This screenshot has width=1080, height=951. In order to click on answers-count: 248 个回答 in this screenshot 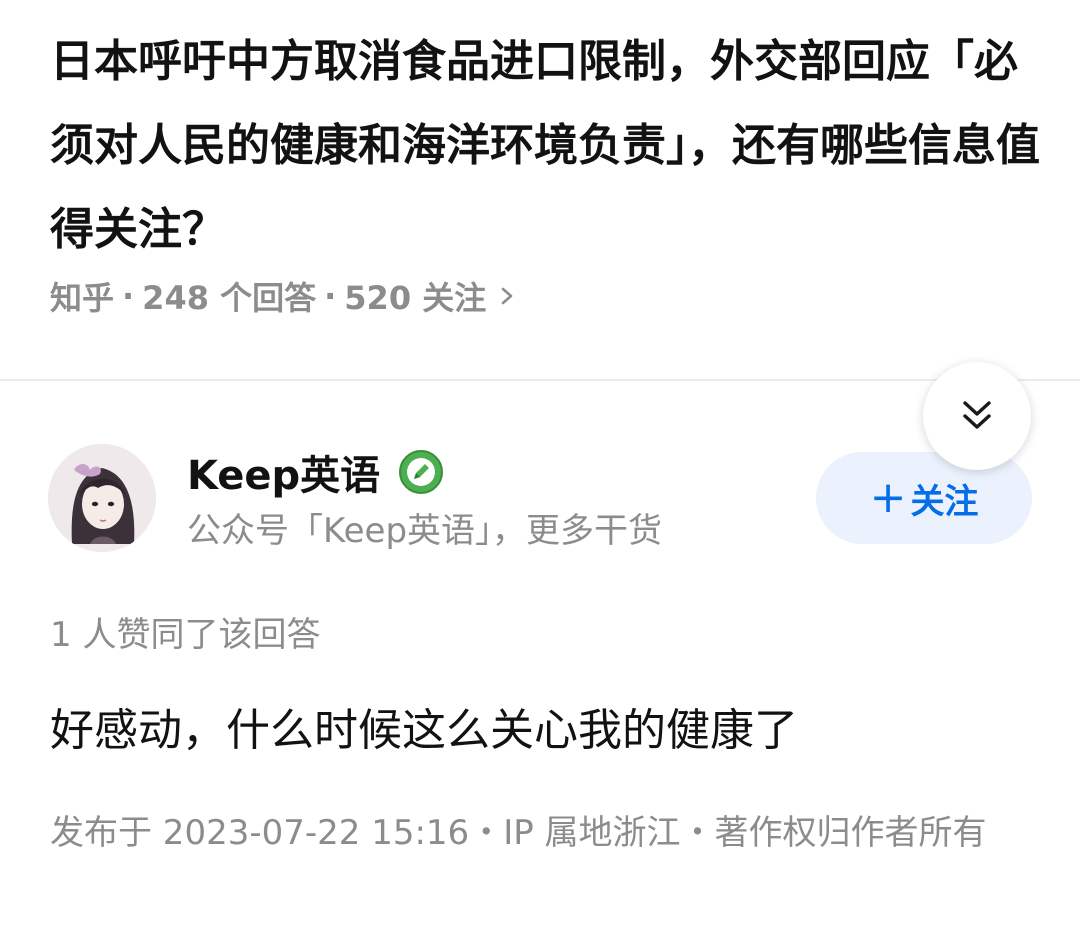, I will do `click(229, 298)`.